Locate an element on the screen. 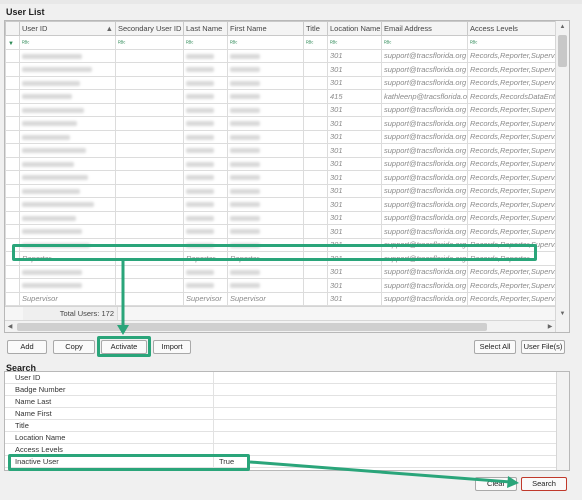  scroll-right-icon: ▶ is located at coordinates (550, 326).